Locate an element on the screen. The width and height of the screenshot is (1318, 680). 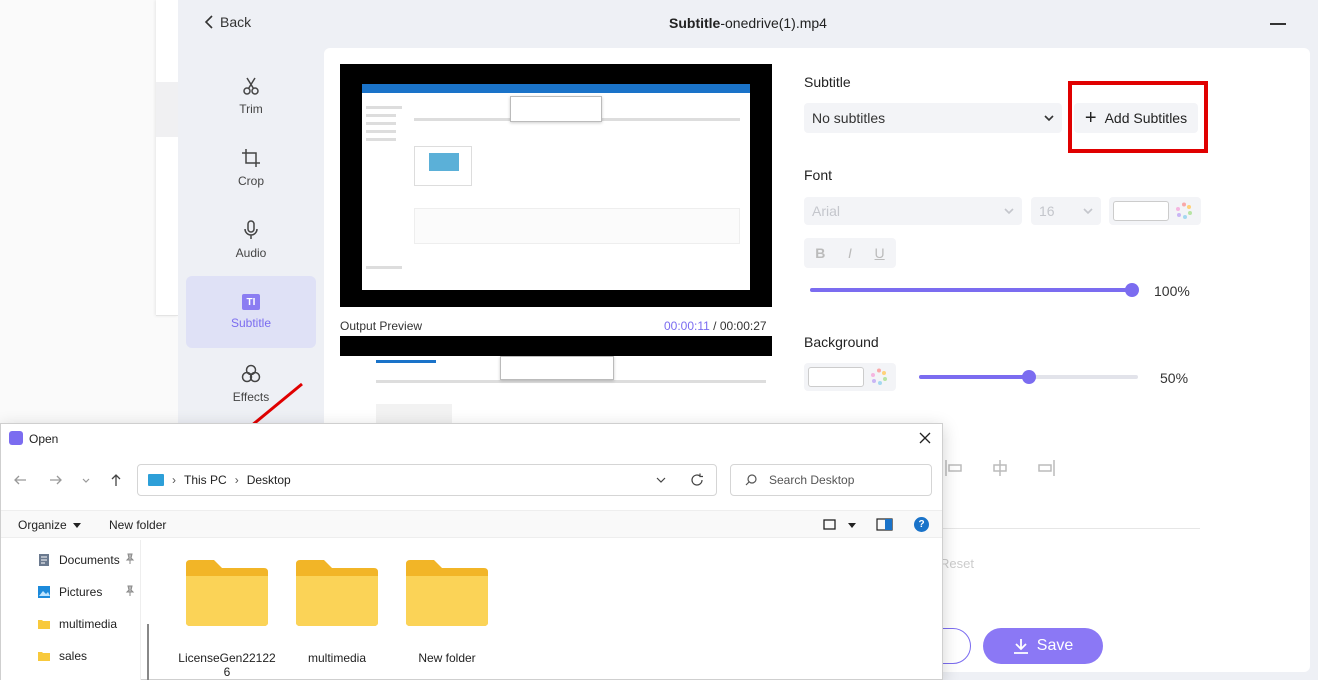
tool-crop-label: Crop is located at coordinates (250, 181).